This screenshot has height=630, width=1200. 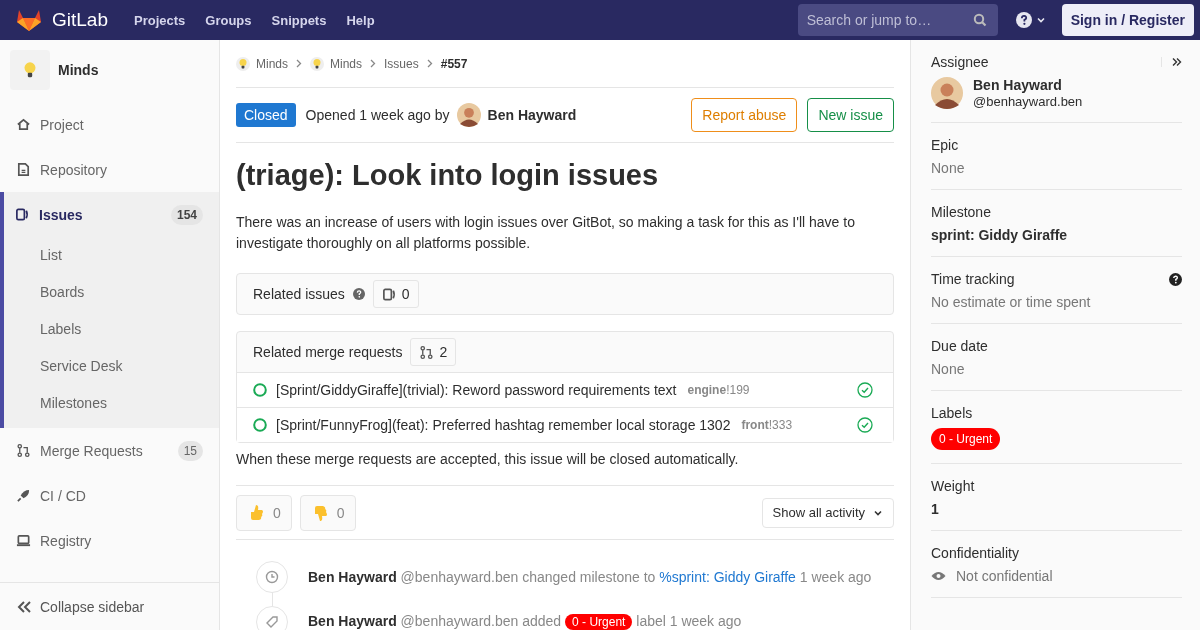 I want to click on section-title: Weight, so click(x=953, y=486).